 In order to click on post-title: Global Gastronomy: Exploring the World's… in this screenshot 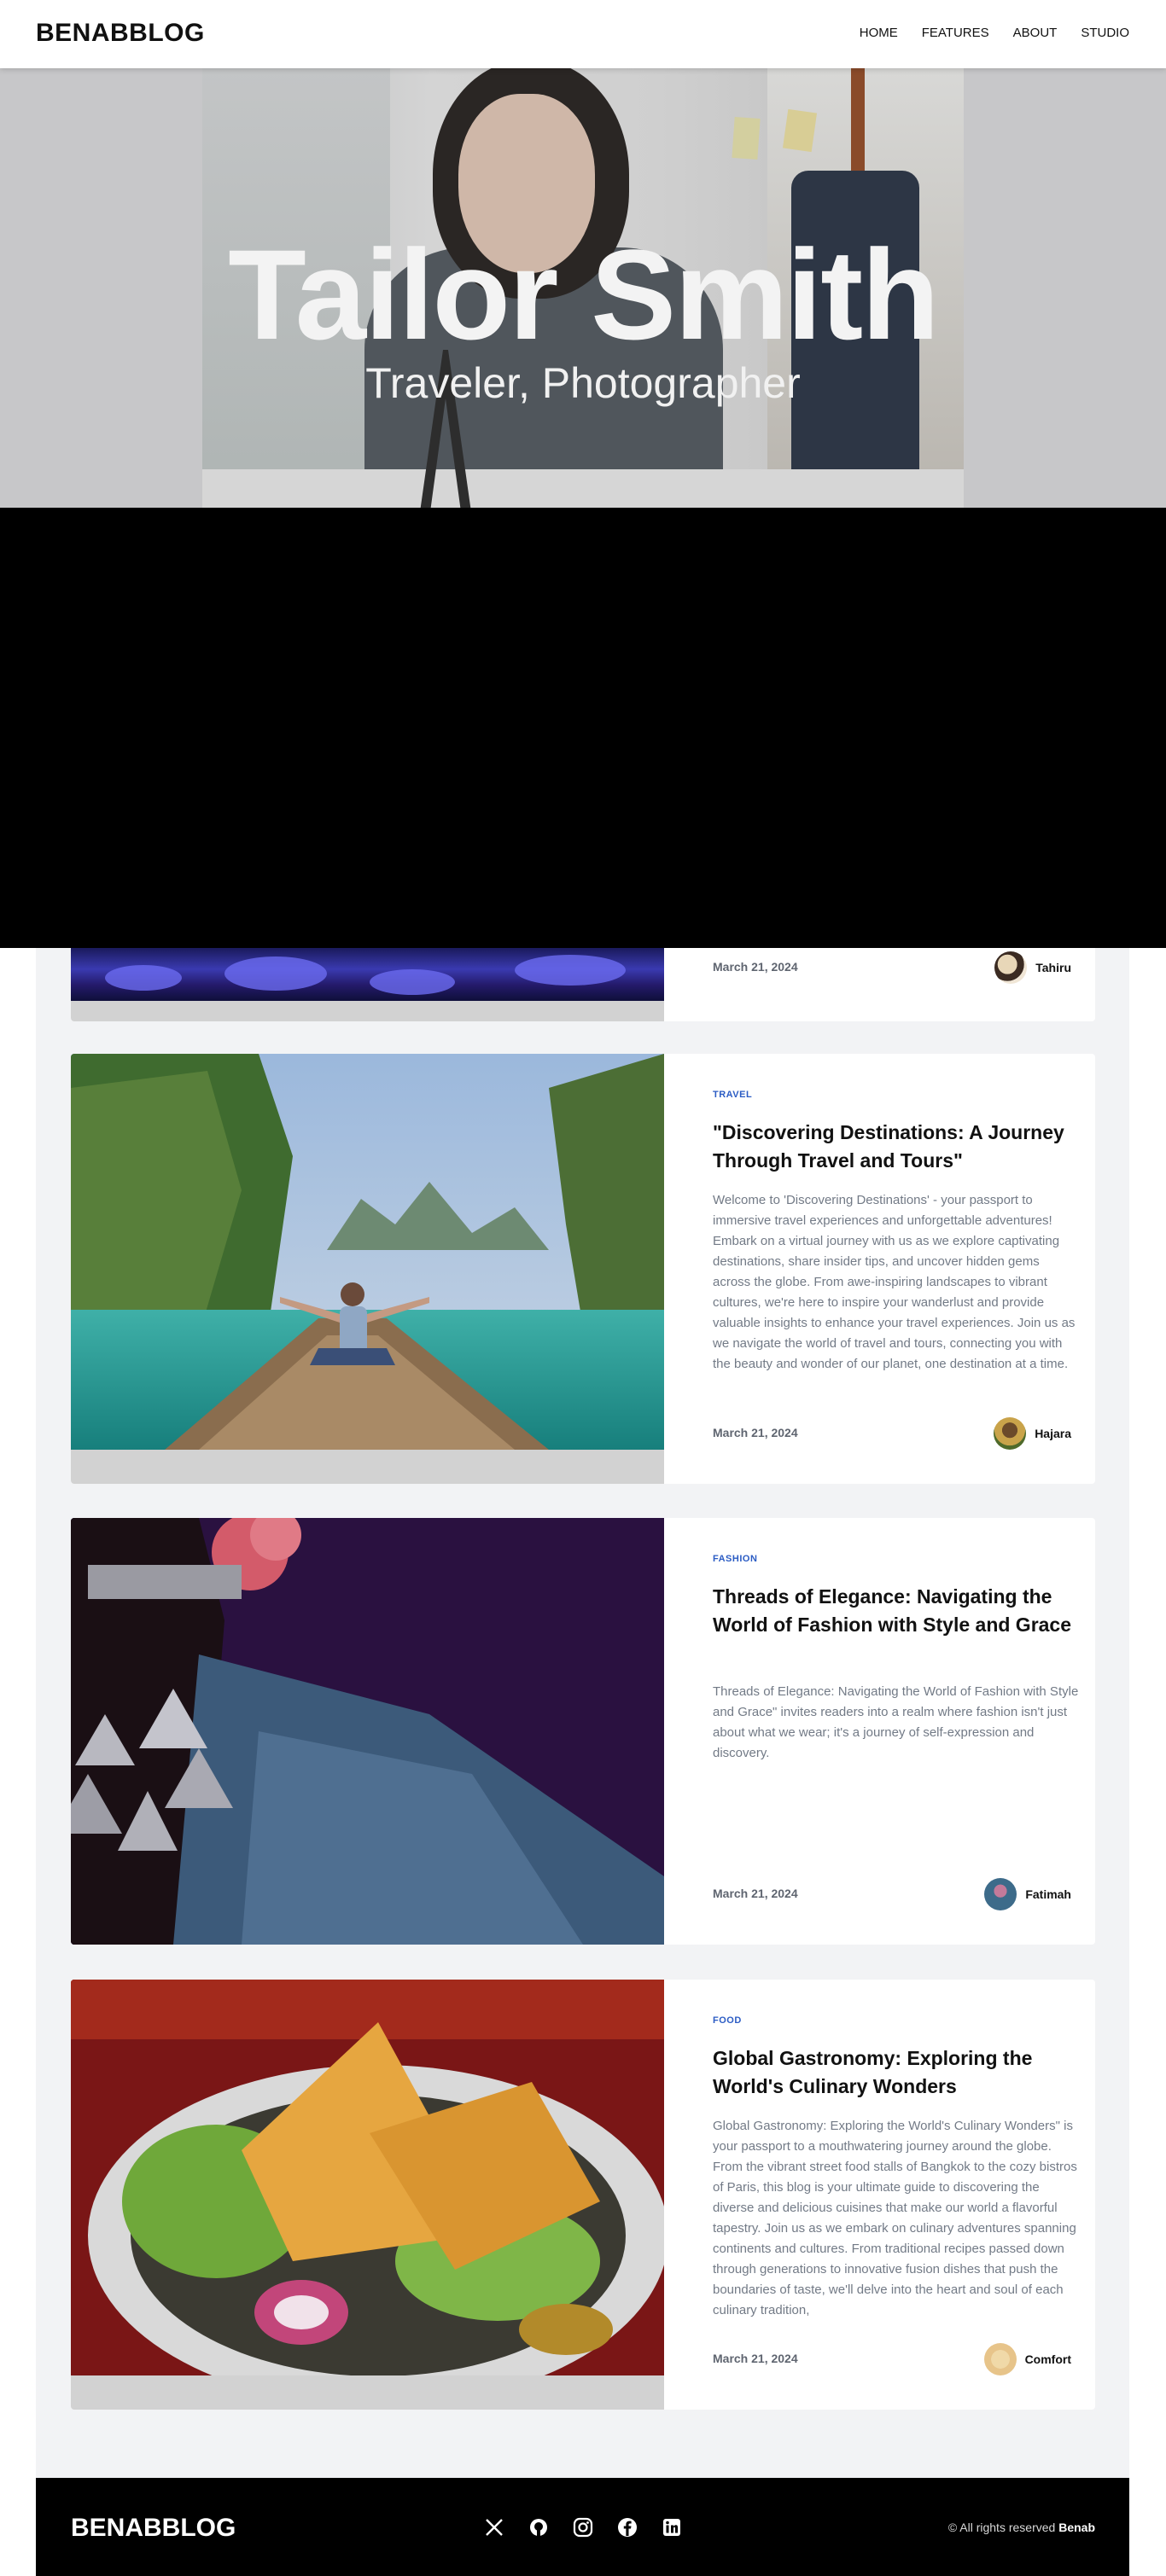, I will do `click(897, 2072)`.